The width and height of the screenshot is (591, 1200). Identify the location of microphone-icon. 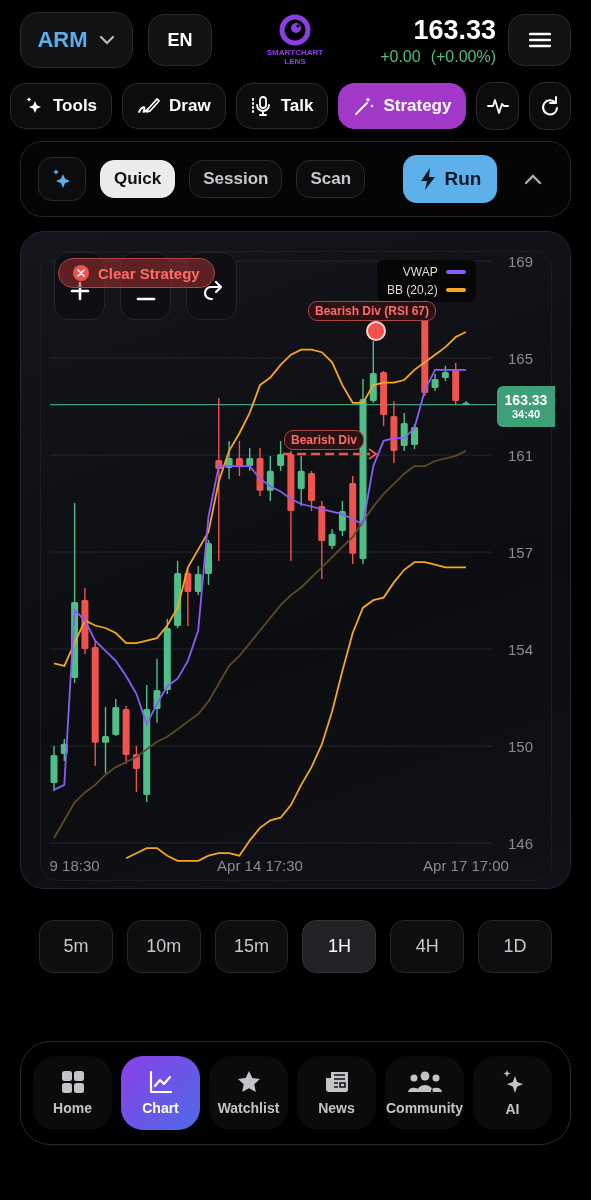
(261, 105).